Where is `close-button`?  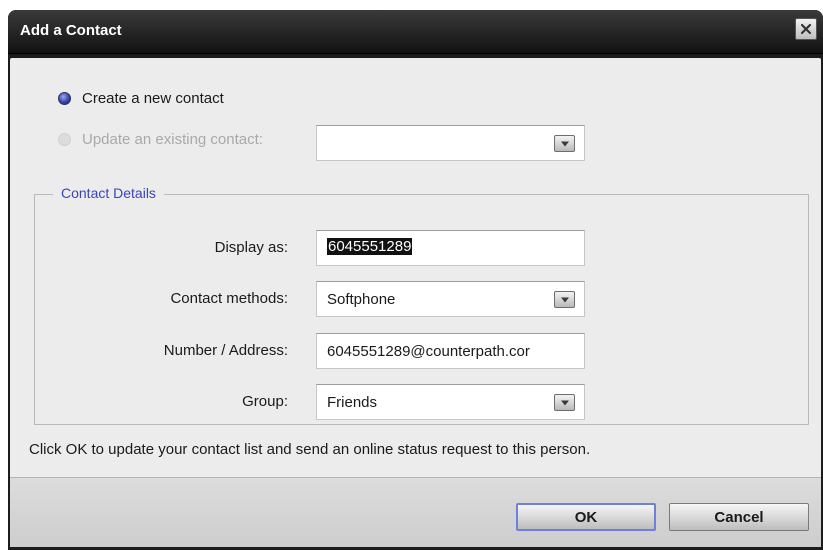 close-button is located at coordinates (806, 29).